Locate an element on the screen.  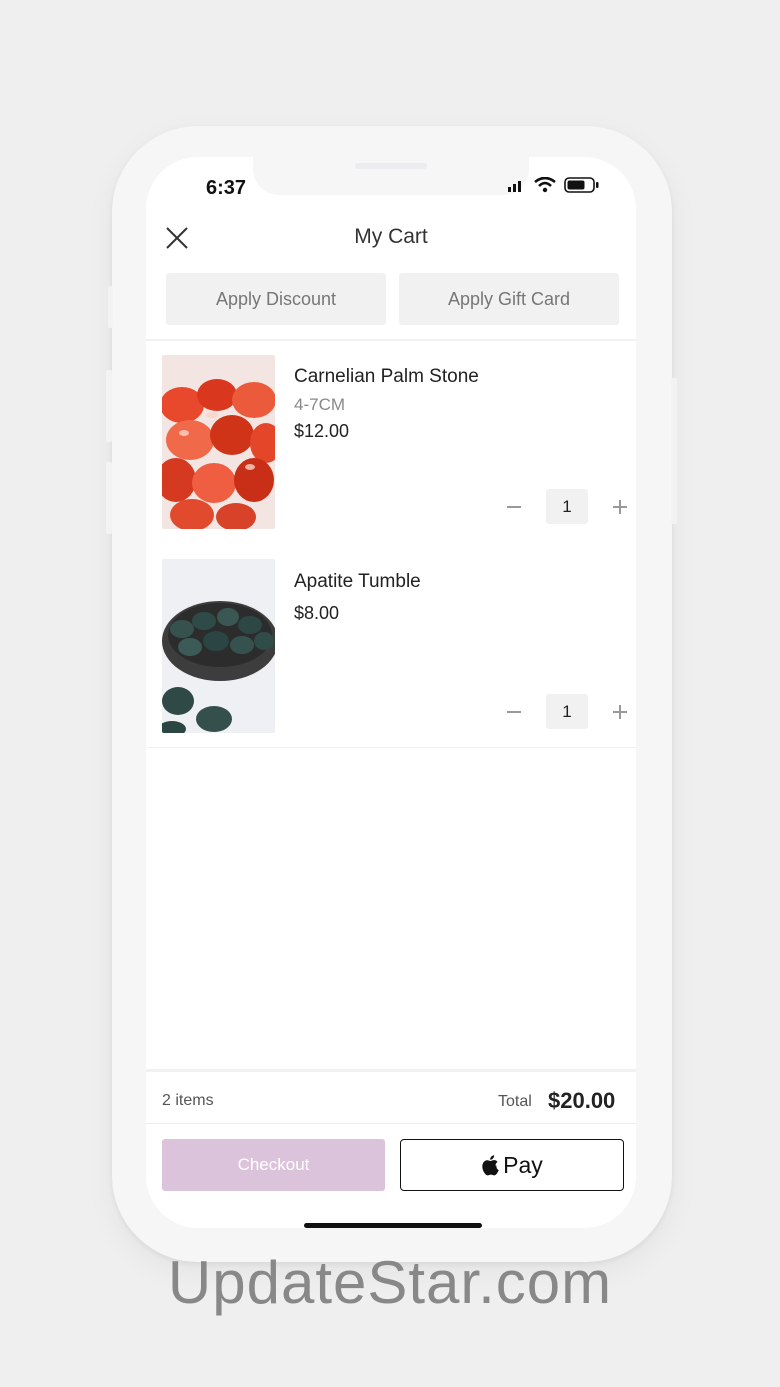
apple-pay-button: Pay is located at coordinates (512, 1165).